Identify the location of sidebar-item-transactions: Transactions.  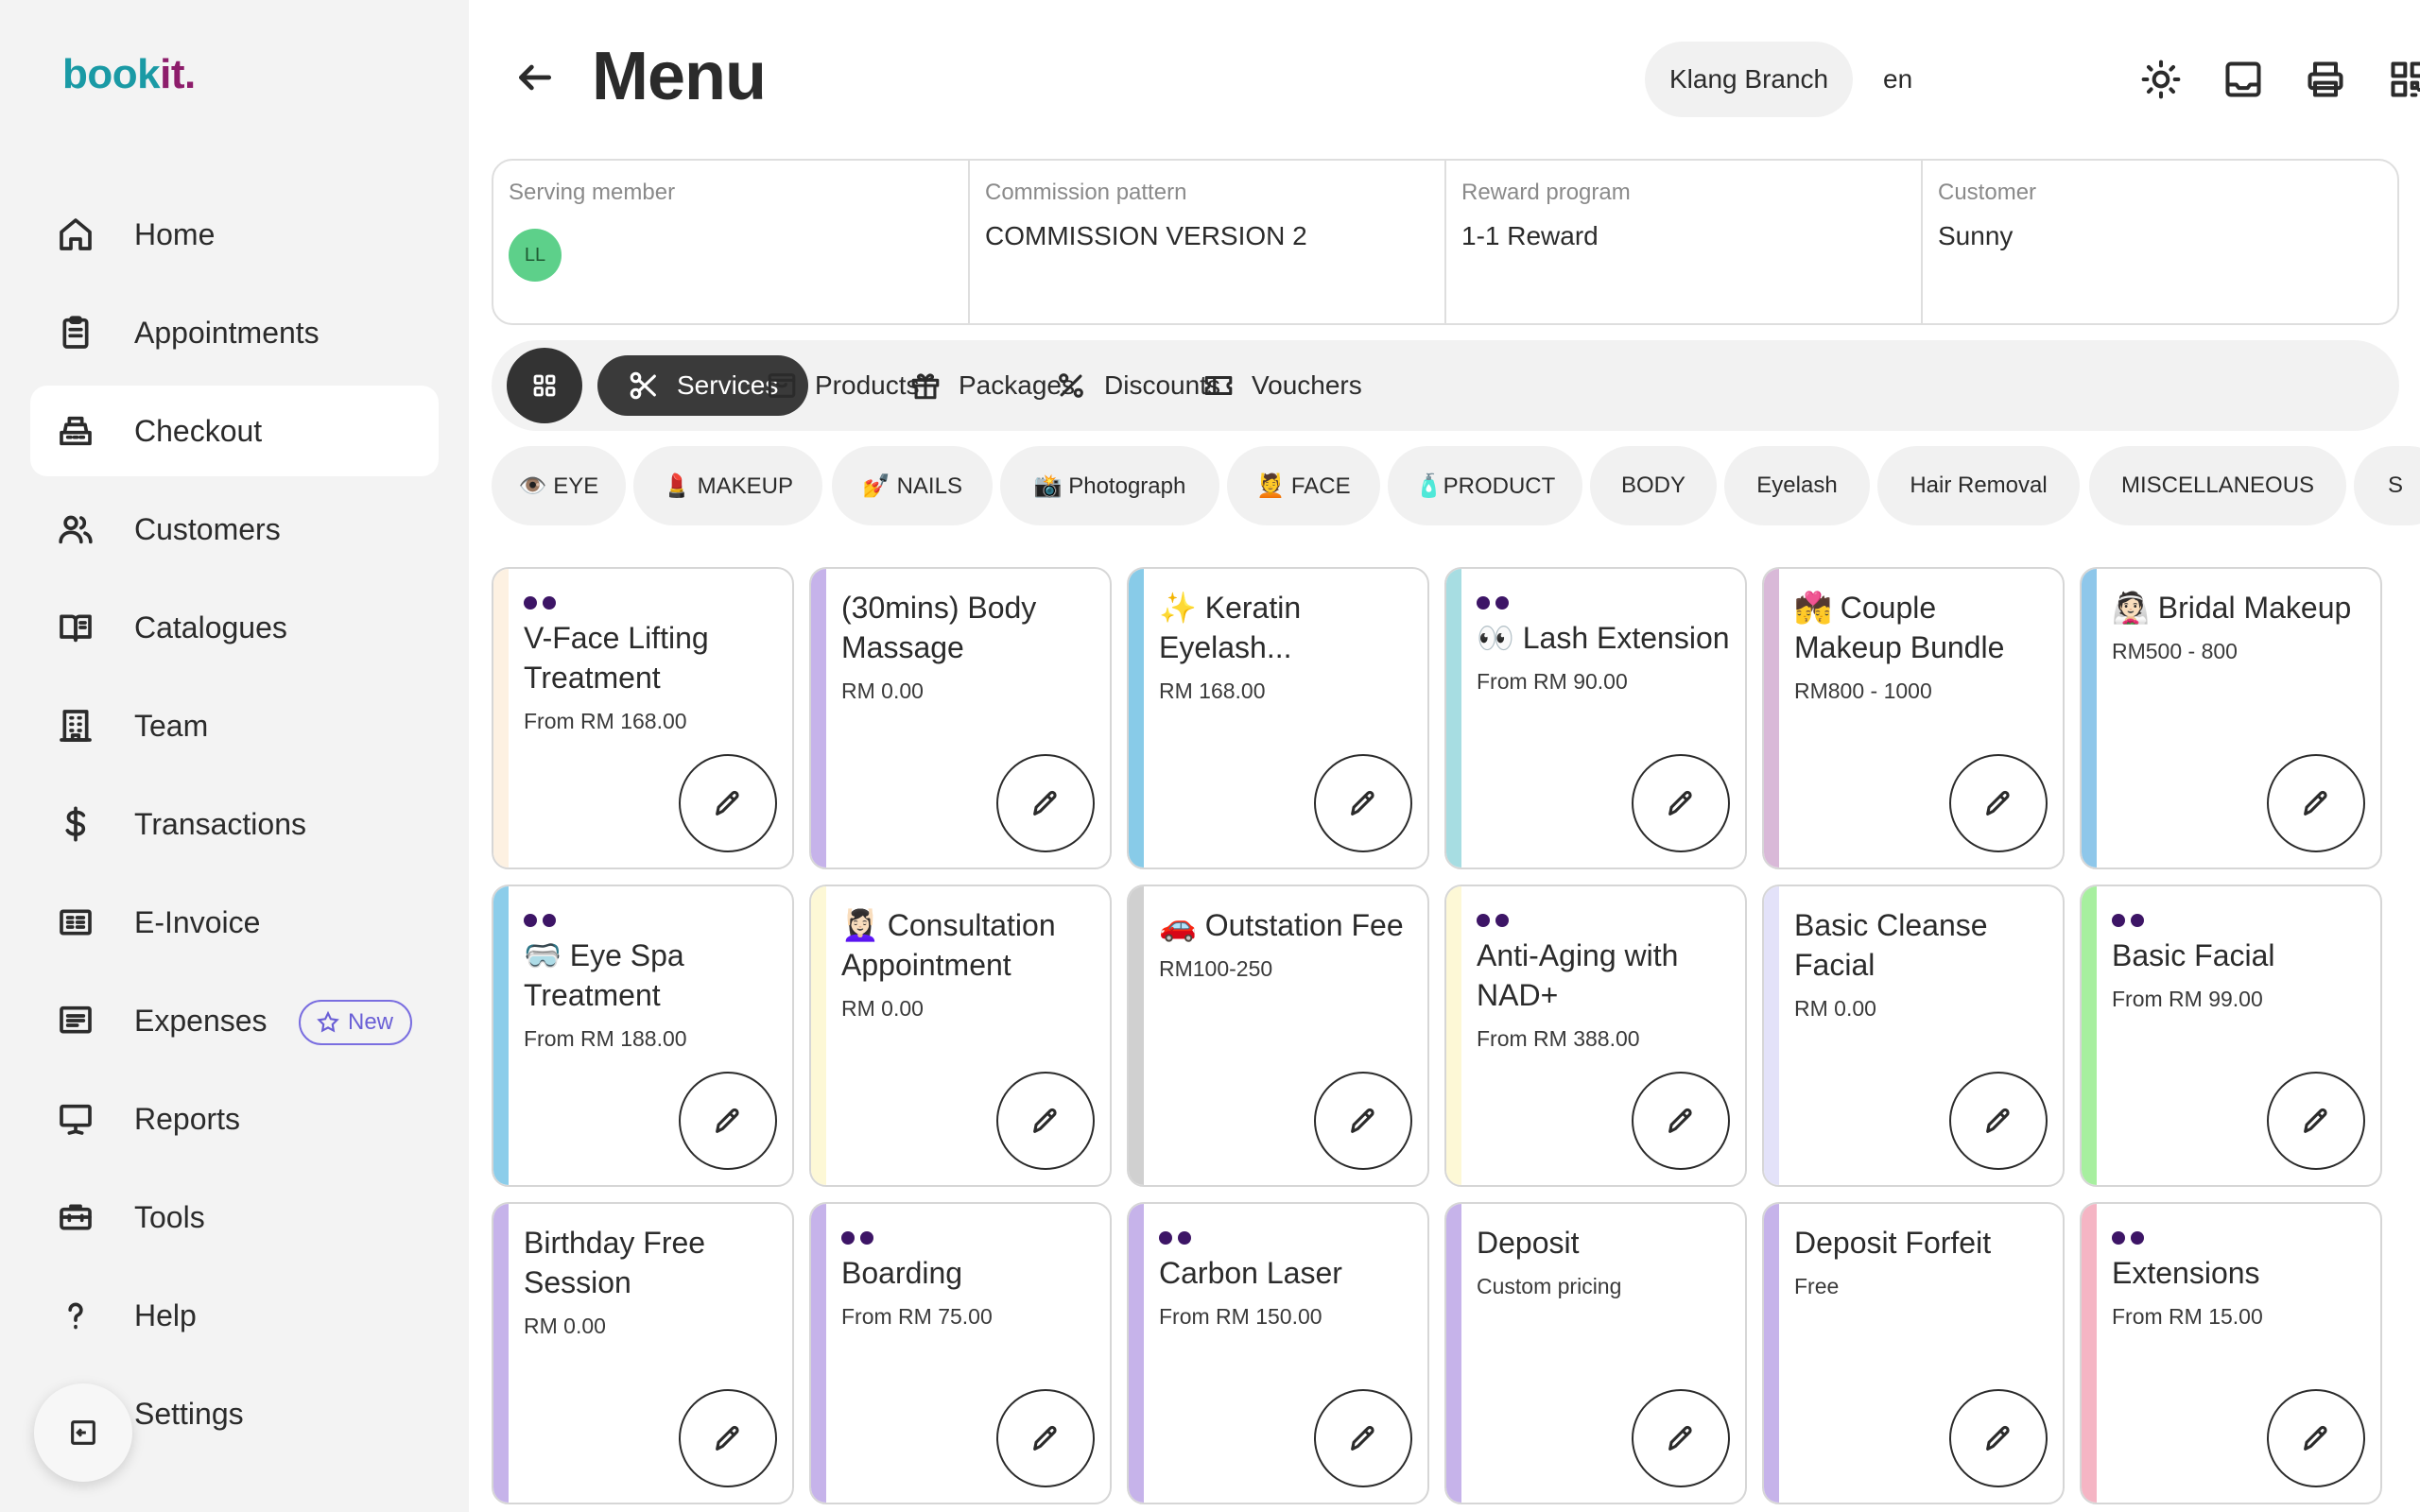
(234, 824).